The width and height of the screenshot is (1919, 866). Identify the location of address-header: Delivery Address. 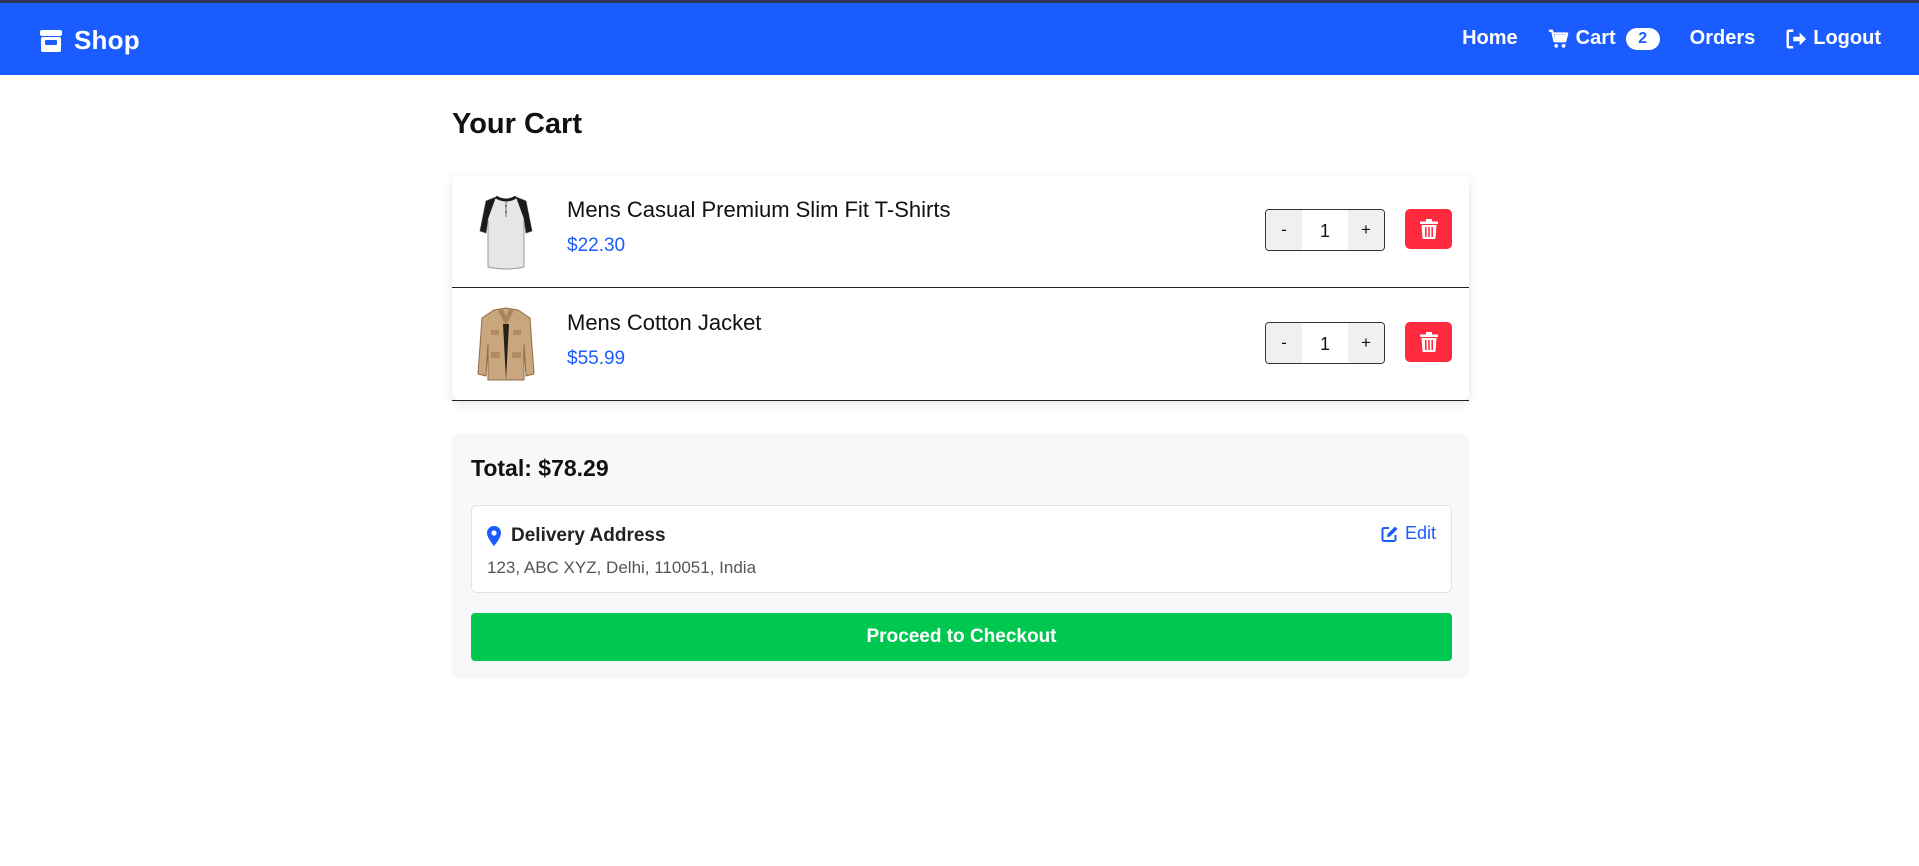
(576, 536).